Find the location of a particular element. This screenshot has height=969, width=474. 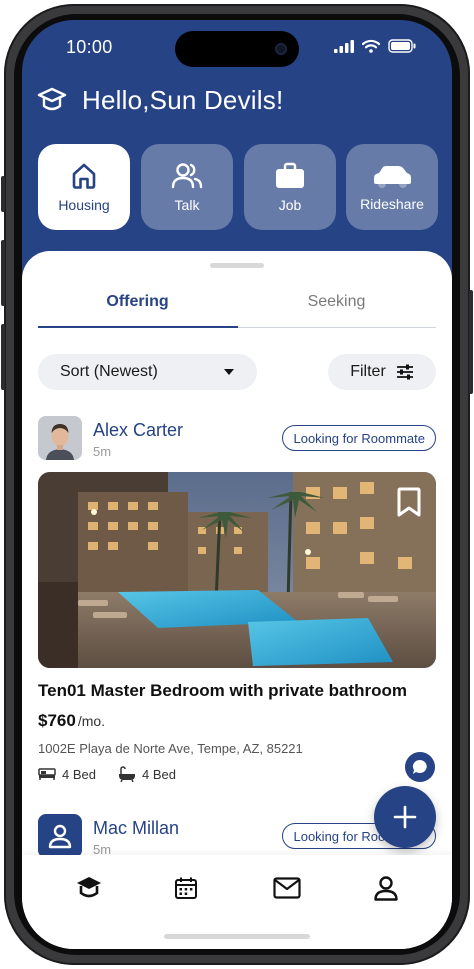

bookmark-button is located at coordinates (409, 504).